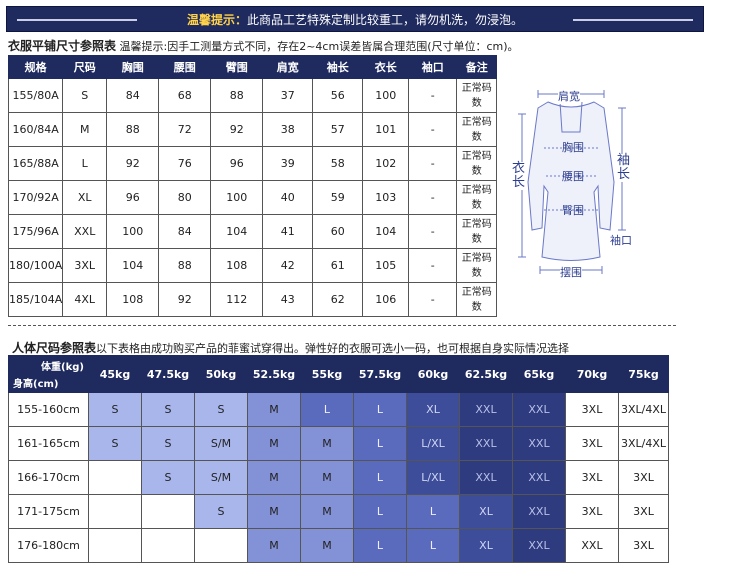 The image size is (730, 581). I want to click on height-cell: 161-165cm, so click(48, 443).